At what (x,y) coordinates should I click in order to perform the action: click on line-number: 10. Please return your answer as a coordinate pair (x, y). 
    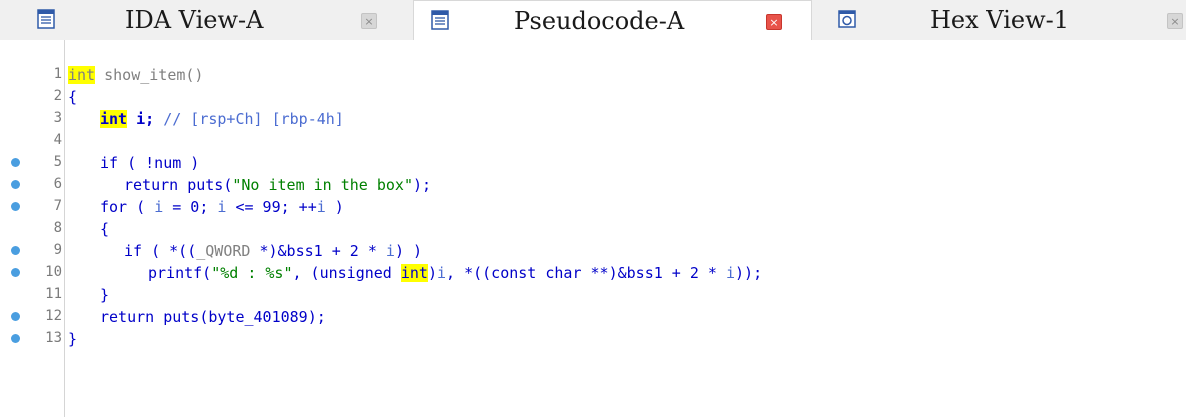
    Looking at the image, I should click on (53, 272).